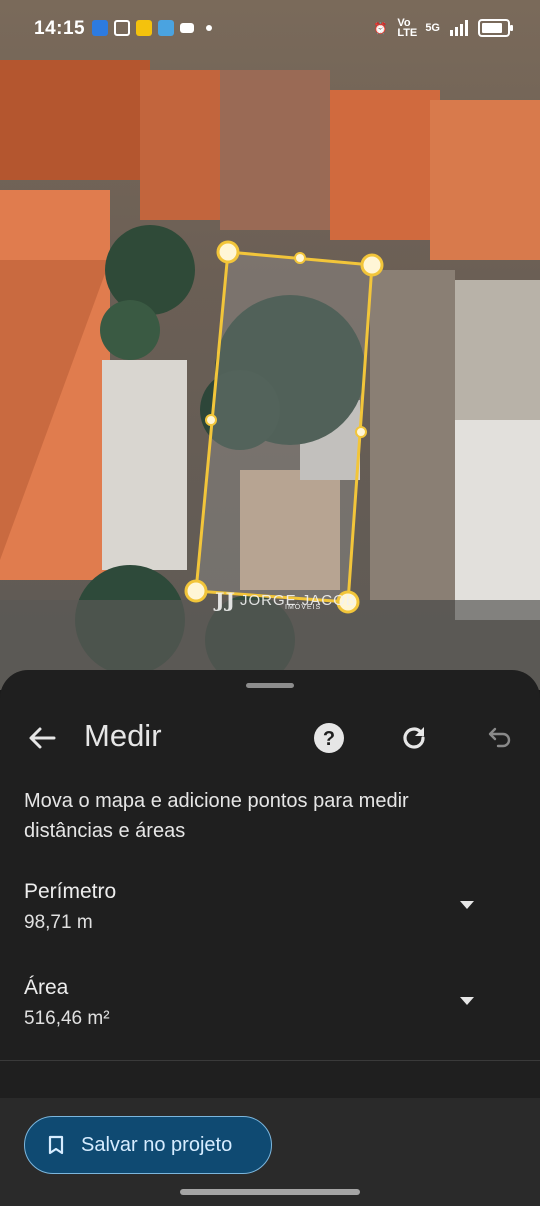  Describe the element at coordinates (67, 1018) in the screenshot. I see `area-value: 516,46 m²` at that location.